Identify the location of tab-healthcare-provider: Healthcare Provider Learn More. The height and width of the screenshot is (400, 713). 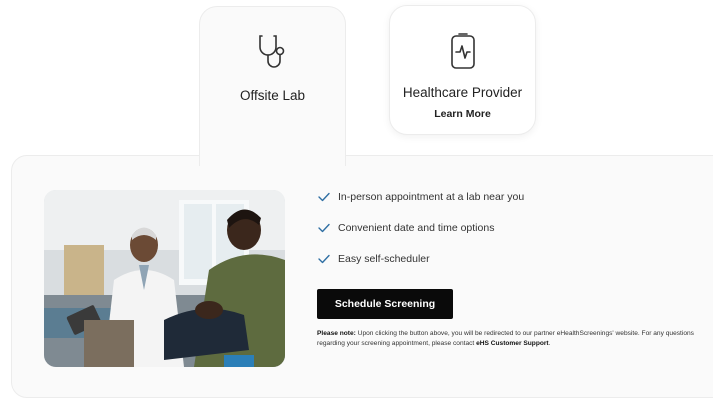
(462, 70).